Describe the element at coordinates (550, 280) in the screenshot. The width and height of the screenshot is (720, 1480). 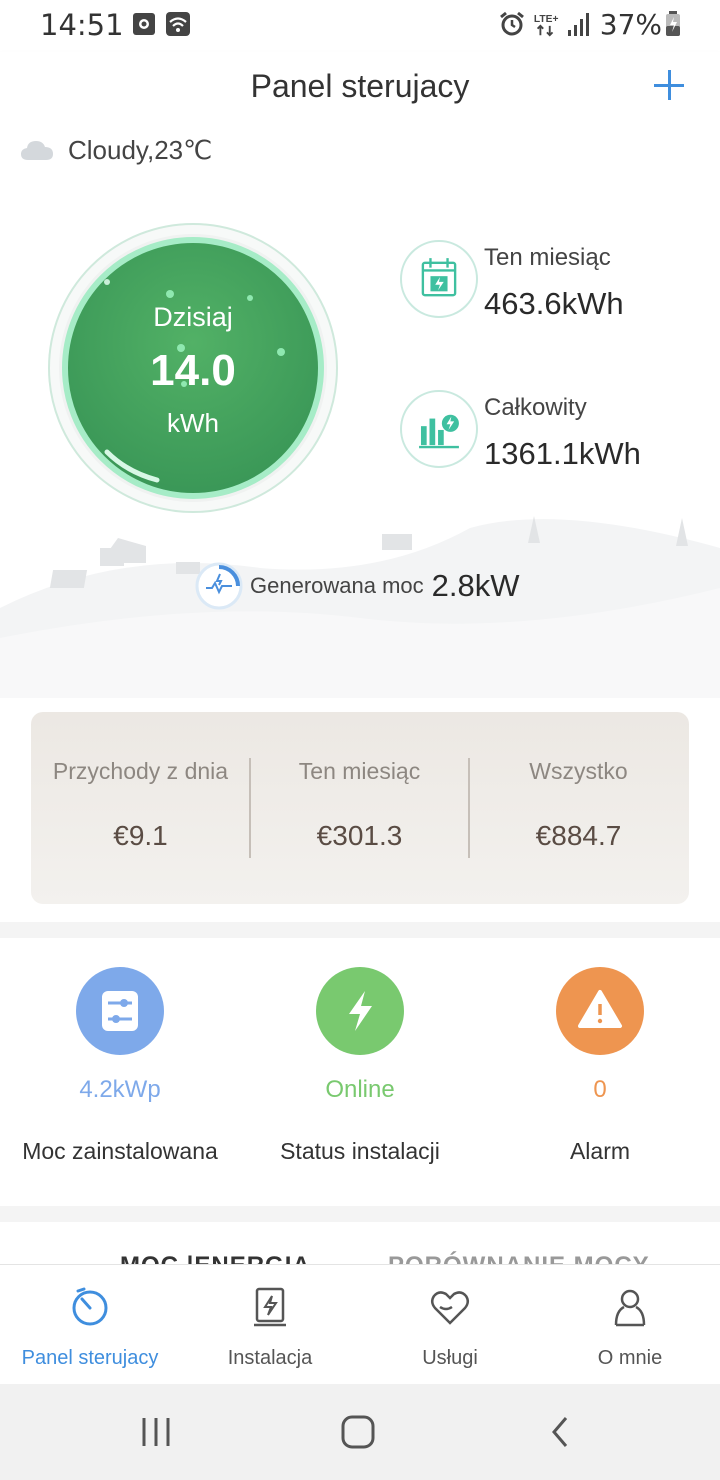
I see `month-energy-stat: Ten miesiąc 463.6kWh` at that location.